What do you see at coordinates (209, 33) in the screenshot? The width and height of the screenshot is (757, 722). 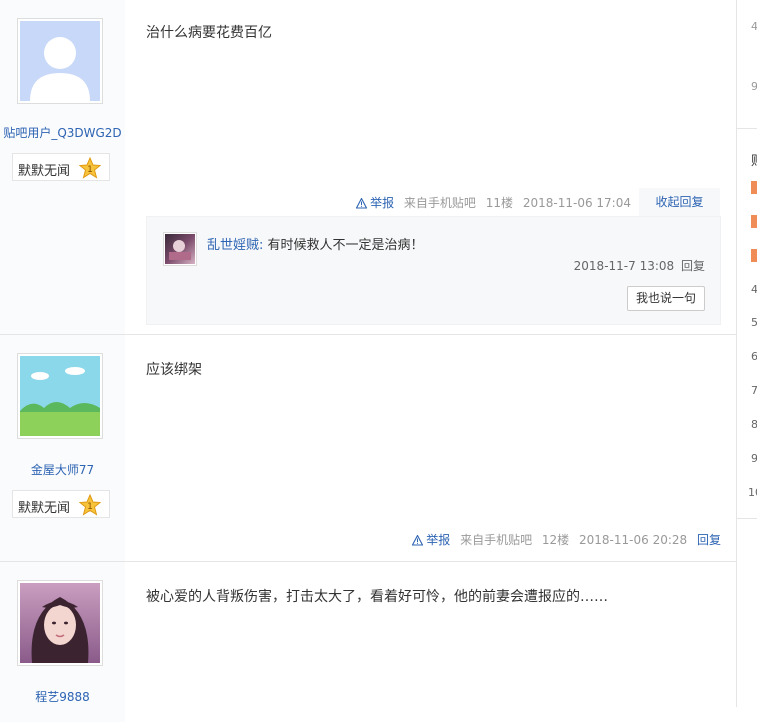 I see `post-content: 治什么病要花费百亿` at bounding box center [209, 33].